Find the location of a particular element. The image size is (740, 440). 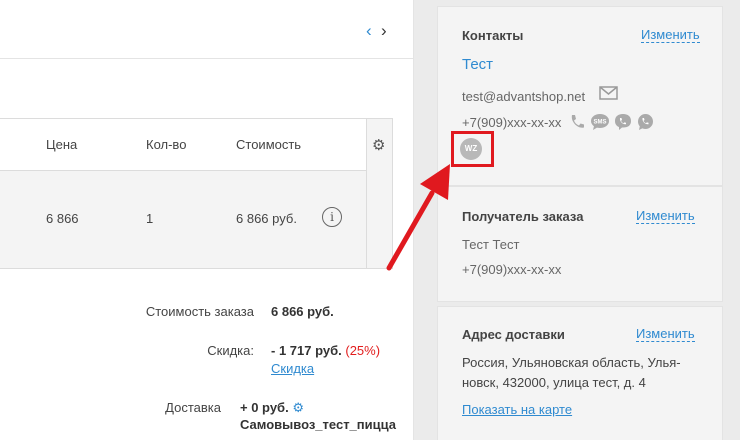

table-header: Цена Кол-во Стоимость is located at coordinates (196, 145).